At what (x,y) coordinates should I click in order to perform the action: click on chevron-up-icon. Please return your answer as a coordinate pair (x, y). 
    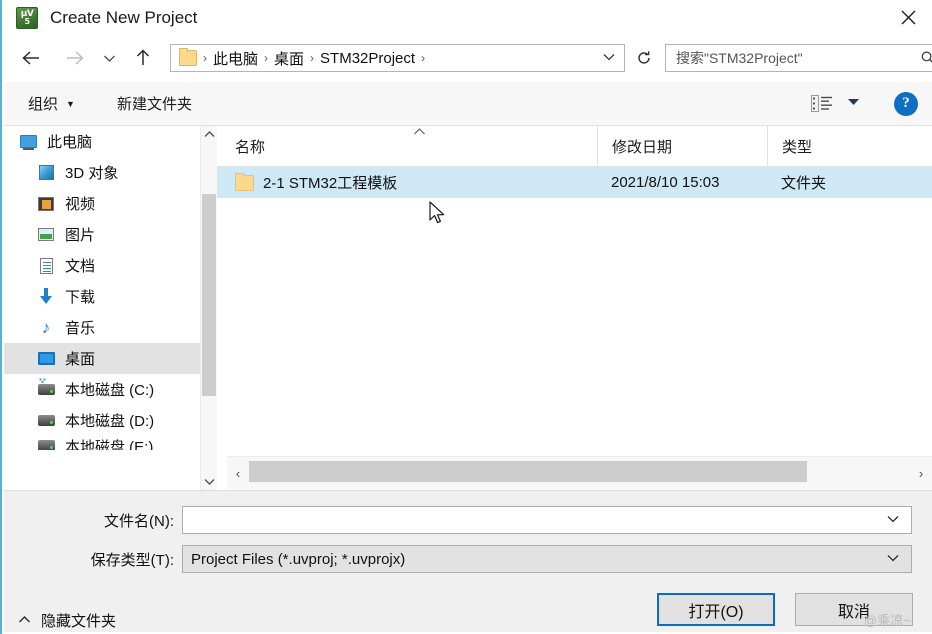
    Looking at the image, I should click on (209, 134).